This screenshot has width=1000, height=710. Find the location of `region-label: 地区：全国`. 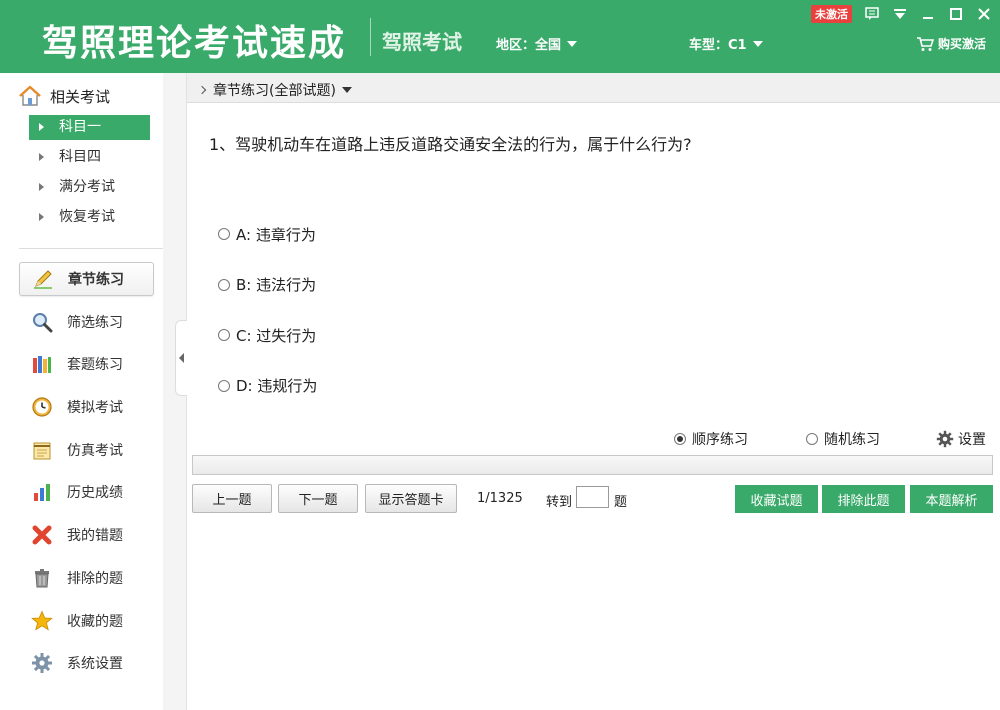

region-label: 地区：全国 is located at coordinates (529, 45).